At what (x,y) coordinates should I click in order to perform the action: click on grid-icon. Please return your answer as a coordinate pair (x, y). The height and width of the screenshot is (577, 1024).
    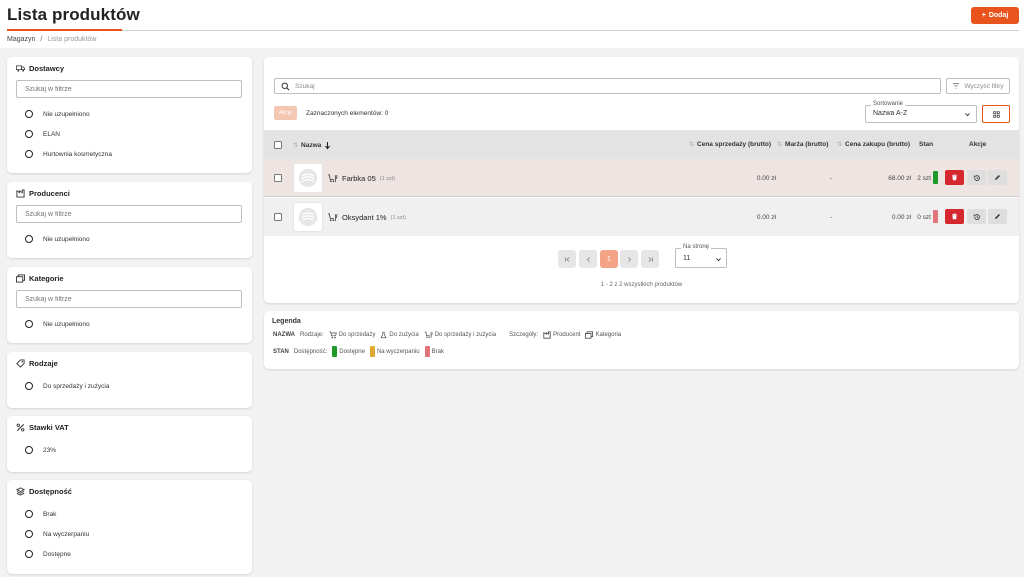
    Looking at the image, I should click on (996, 114).